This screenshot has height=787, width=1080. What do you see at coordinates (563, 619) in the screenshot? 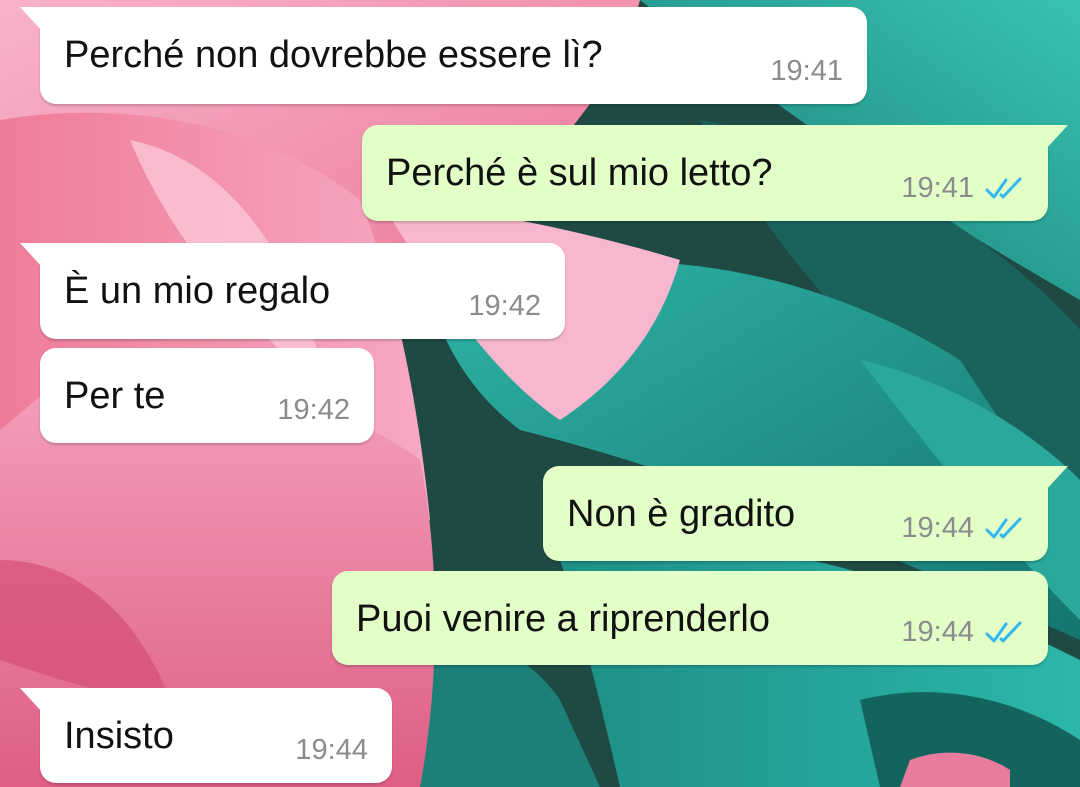
I see `message-text: Puoi venire a riprenderlo` at bounding box center [563, 619].